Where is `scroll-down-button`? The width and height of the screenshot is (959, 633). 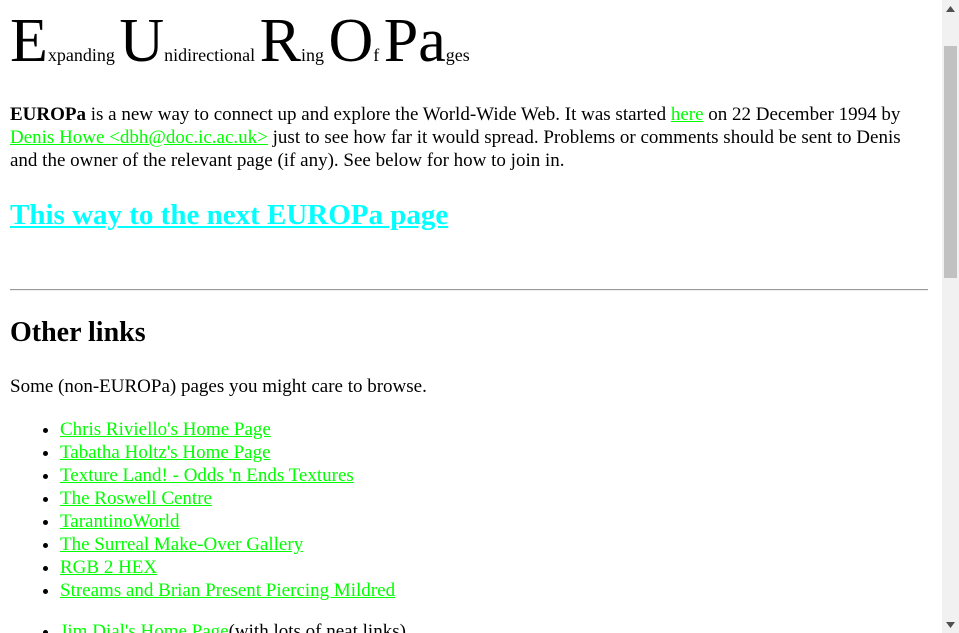 scroll-down-button is located at coordinates (950, 624).